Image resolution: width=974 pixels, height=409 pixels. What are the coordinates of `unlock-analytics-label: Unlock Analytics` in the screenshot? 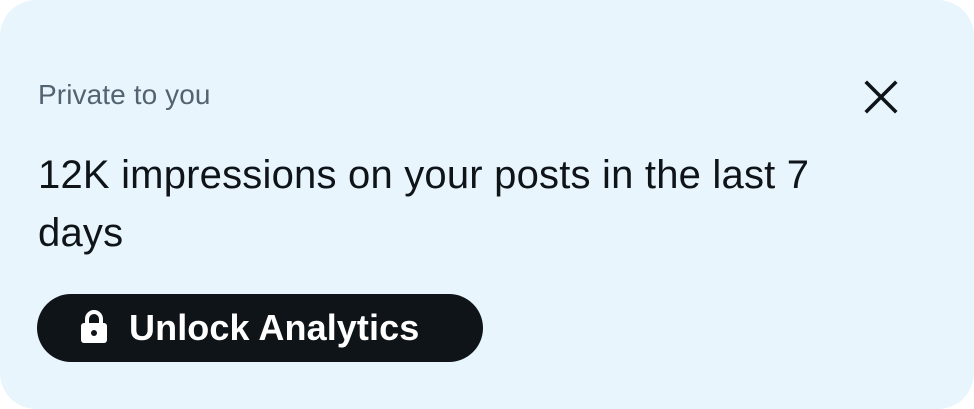 It's located at (274, 327).